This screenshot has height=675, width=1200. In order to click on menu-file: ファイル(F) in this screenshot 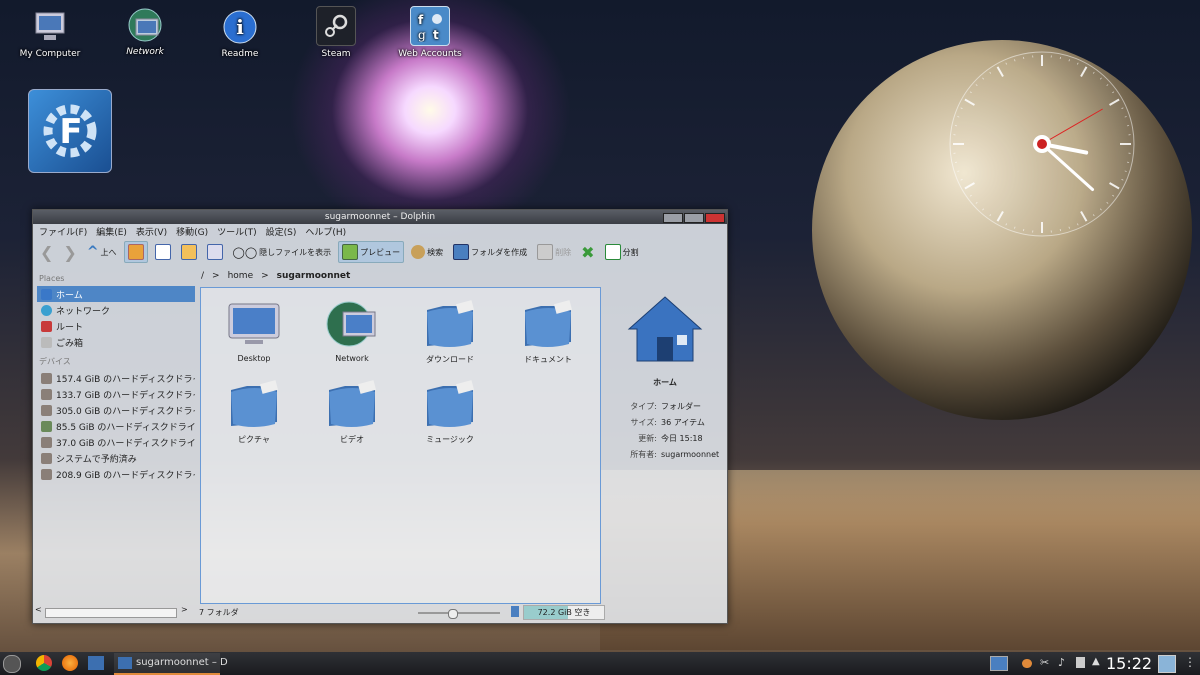, I will do `click(63, 231)`.